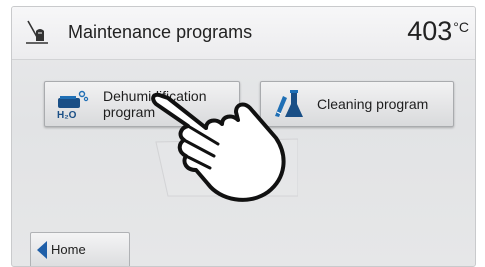 The image size is (485, 267). Describe the element at coordinates (373, 104) in the screenshot. I see `cleaning-program-label: Cleaning program` at that location.